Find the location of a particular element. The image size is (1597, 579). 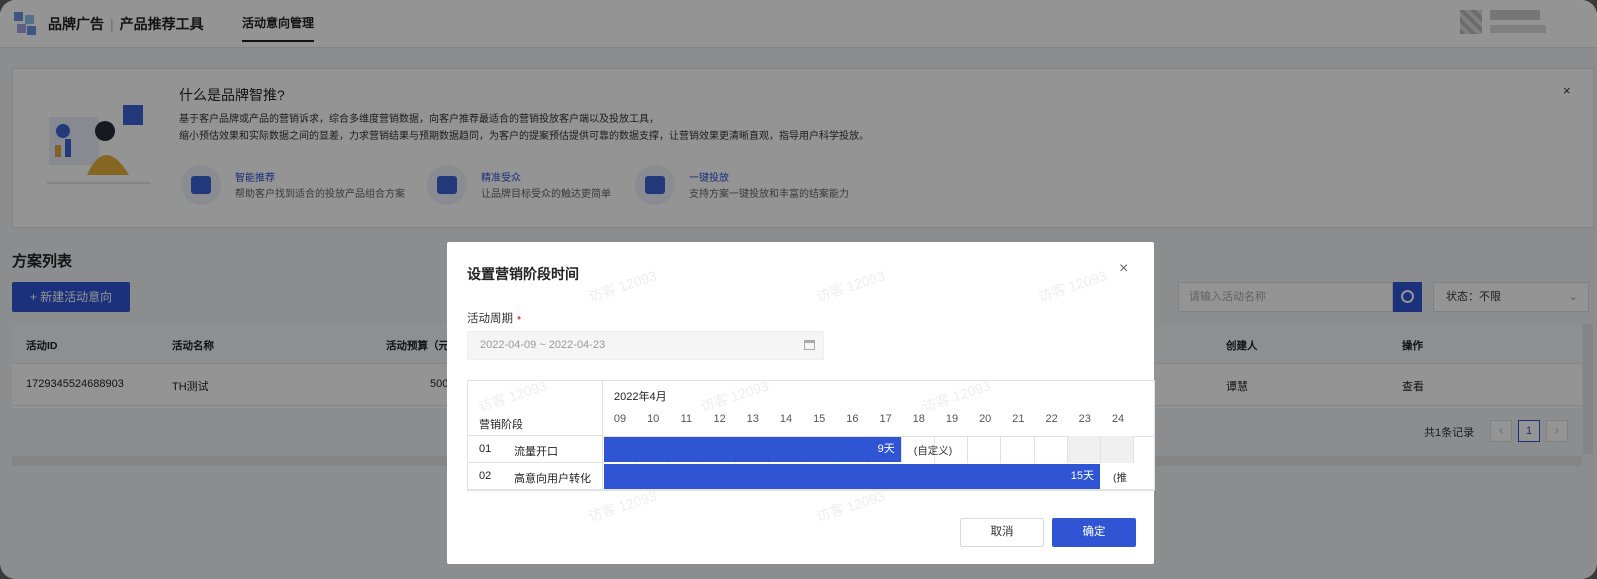

gantt-day-label: 09 is located at coordinates (620, 419).